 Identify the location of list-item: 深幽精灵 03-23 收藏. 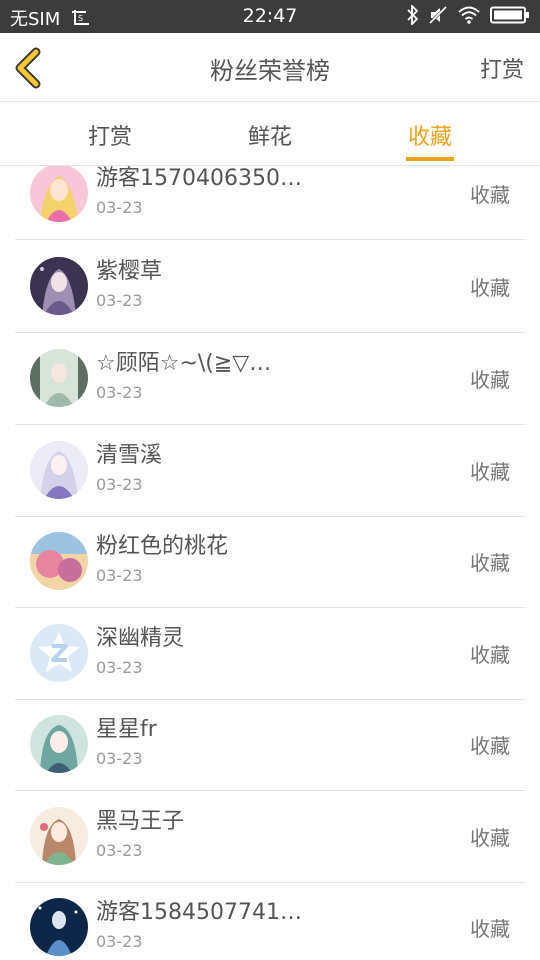
(270, 654).